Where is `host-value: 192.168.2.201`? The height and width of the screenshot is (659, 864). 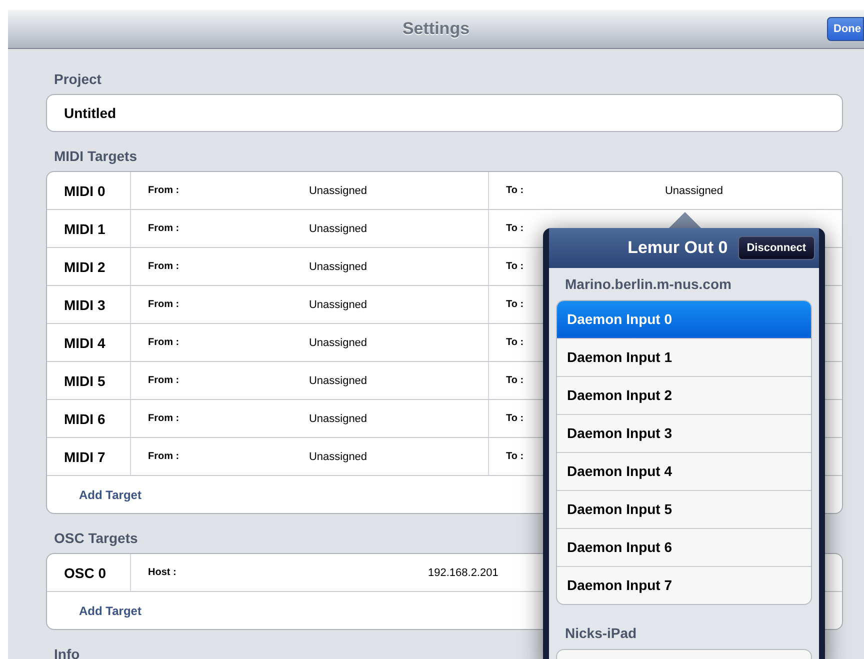 host-value: 192.168.2.201 is located at coordinates (463, 572).